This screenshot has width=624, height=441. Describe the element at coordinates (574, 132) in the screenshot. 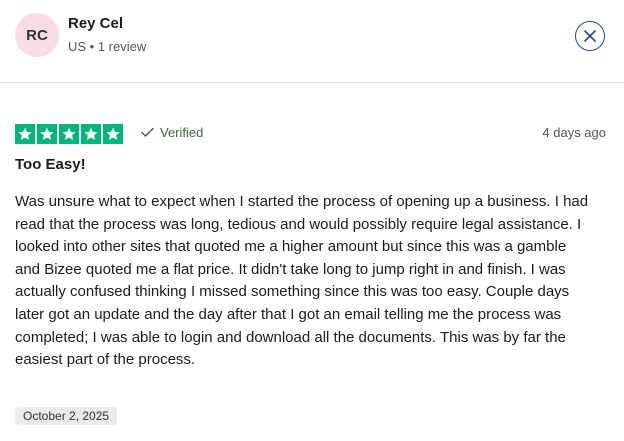

I see `review-posted-ago: 4 days ago` at that location.